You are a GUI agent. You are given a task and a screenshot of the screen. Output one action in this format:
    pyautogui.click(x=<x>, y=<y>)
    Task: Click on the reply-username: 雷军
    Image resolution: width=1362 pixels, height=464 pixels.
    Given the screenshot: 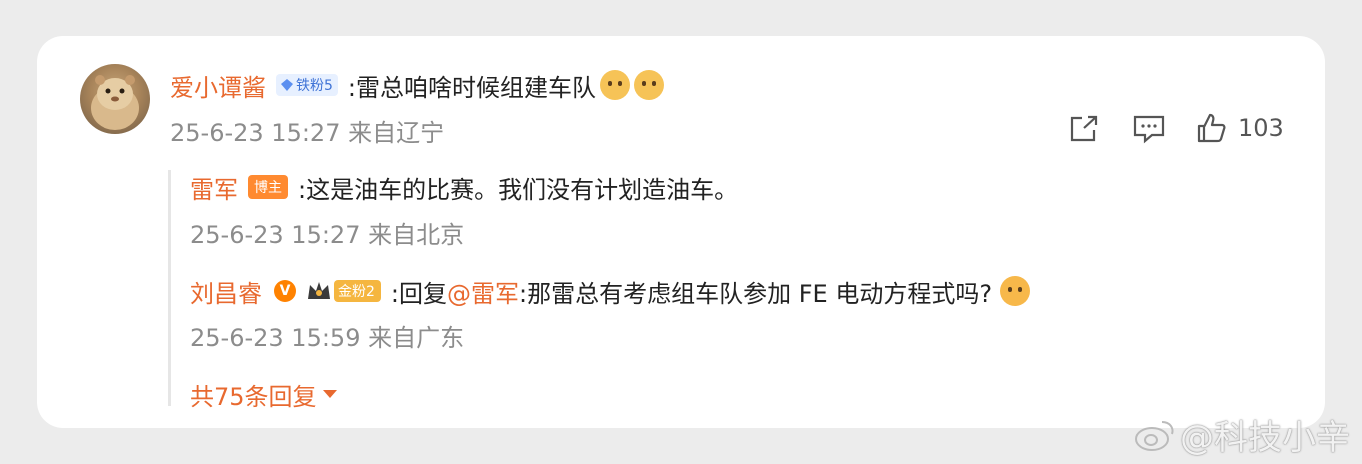 What is the action you would take?
    pyautogui.click(x=214, y=187)
    